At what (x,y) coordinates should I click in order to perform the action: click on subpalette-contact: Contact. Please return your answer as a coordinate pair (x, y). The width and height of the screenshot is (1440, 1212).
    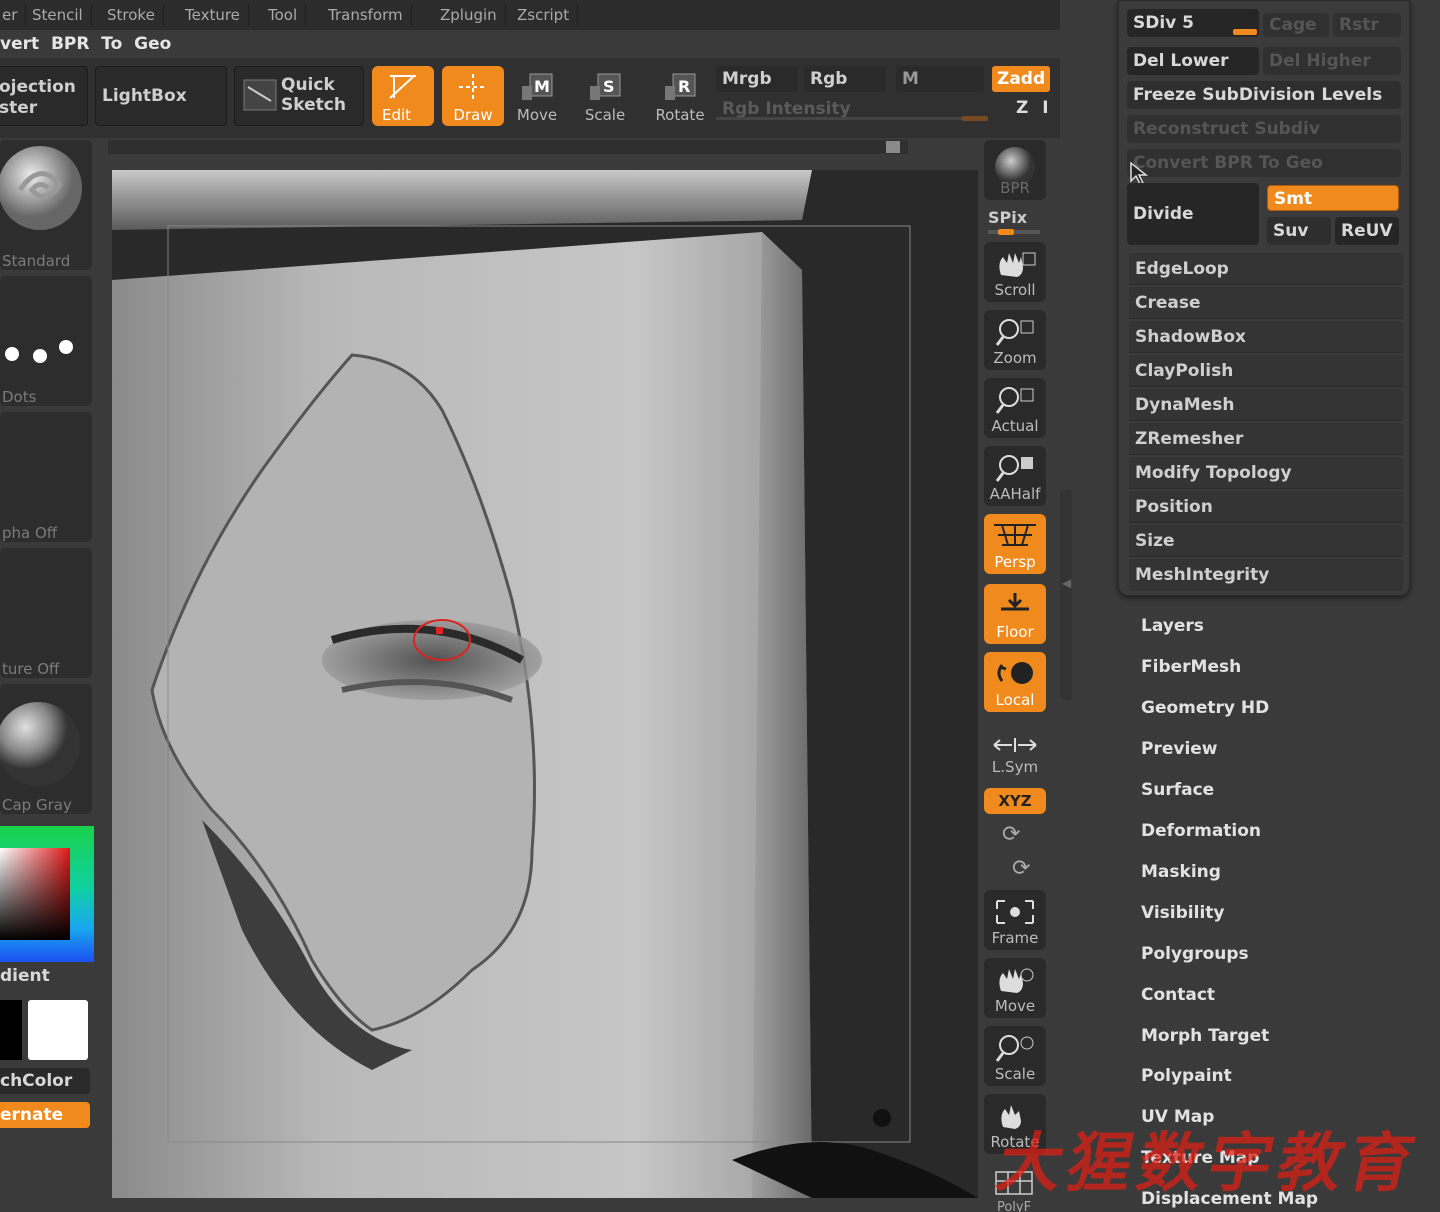
    Looking at the image, I should click on (1178, 995).